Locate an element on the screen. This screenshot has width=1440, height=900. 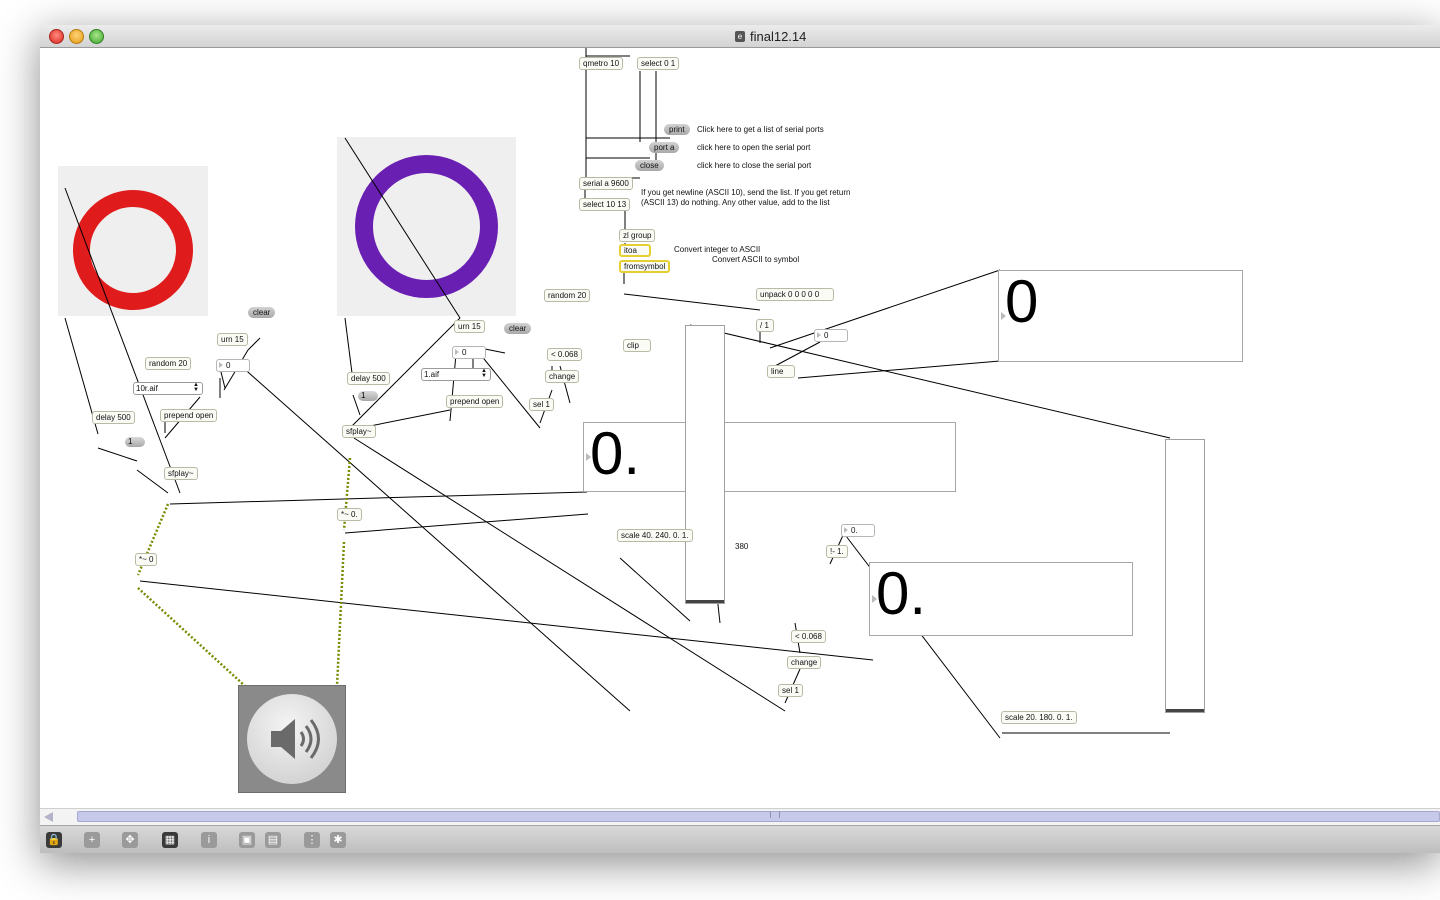
sel-1-bottom-object: sel 1 is located at coordinates (790, 690).